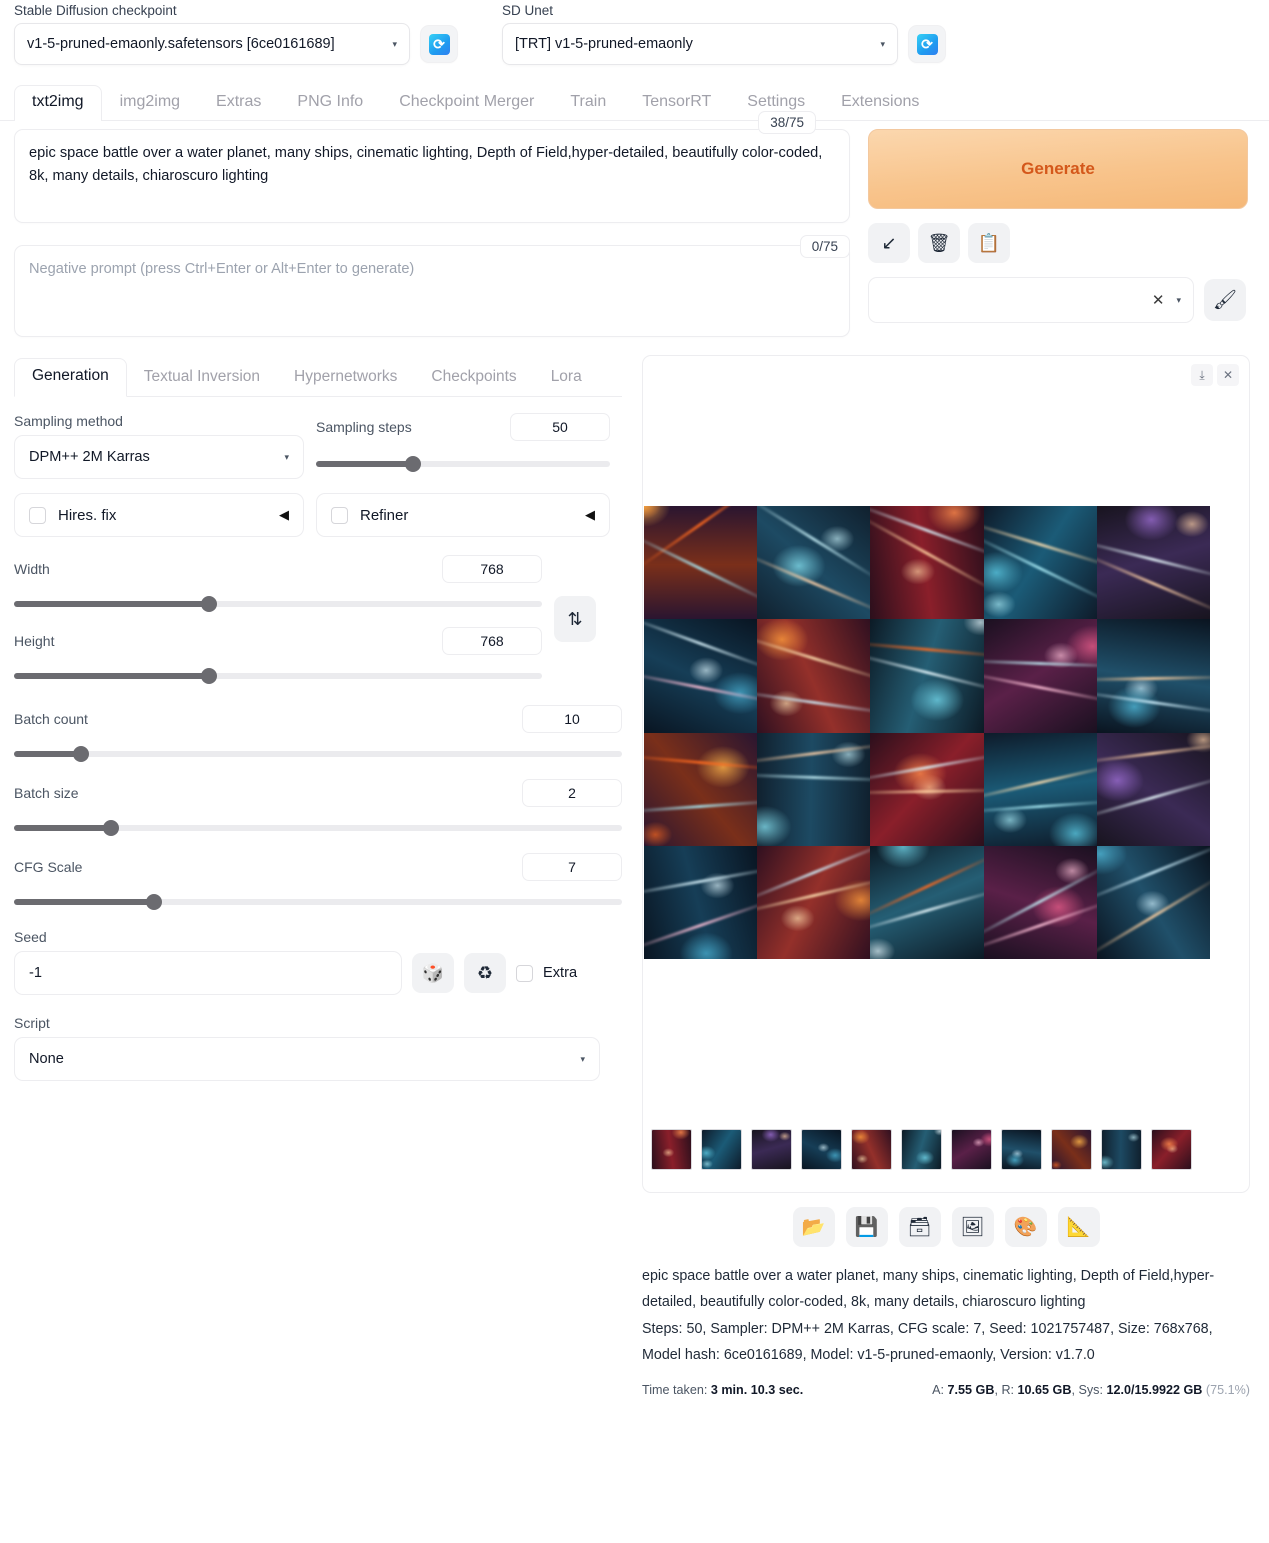 The width and height of the screenshot is (1269, 1543). Describe the element at coordinates (880, 103) in the screenshot. I see `tab-extensions: Extensions` at that location.